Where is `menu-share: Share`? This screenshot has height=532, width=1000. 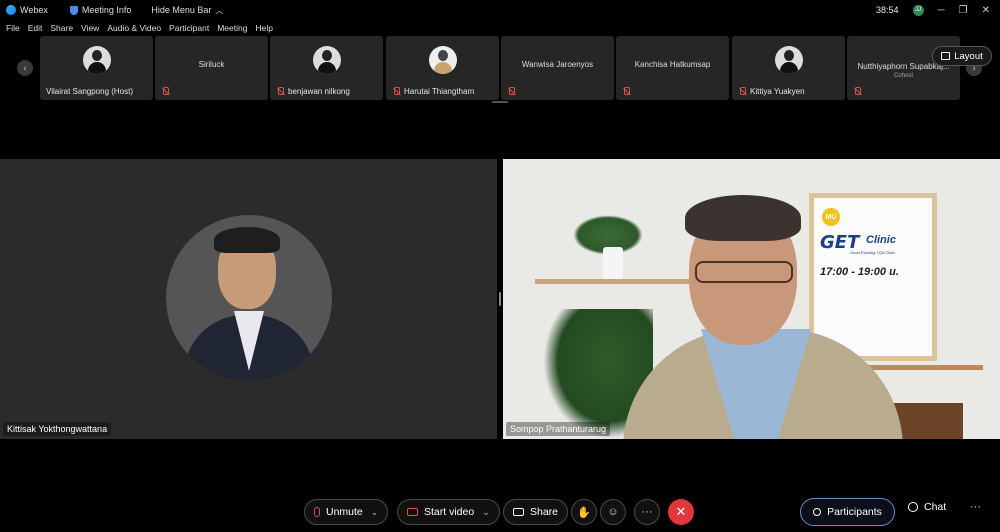
menu-share: Share is located at coordinates (61, 28).